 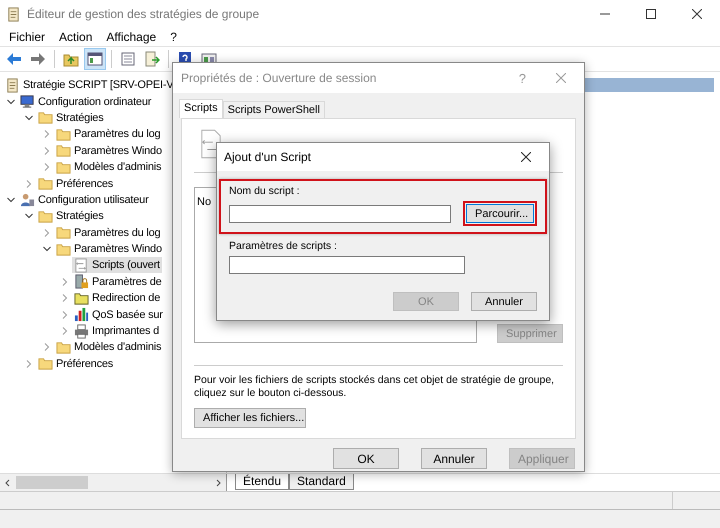 What do you see at coordinates (117, 331) in the screenshot?
I see `tree-item: Imprimantes d` at bounding box center [117, 331].